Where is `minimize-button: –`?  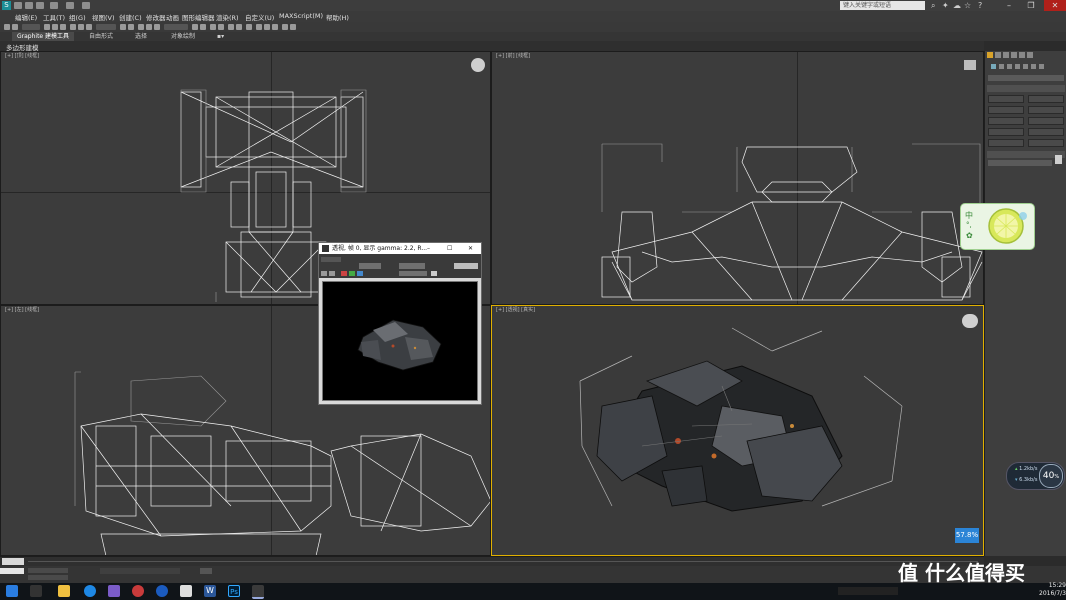 minimize-button: – is located at coordinates (1009, 5).